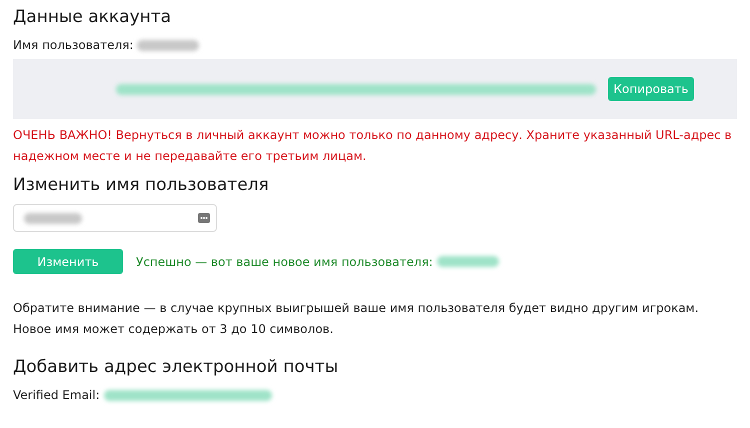 The image size is (750, 428). Describe the element at coordinates (204, 218) in the screenshot. I see `key-icon` at that location.